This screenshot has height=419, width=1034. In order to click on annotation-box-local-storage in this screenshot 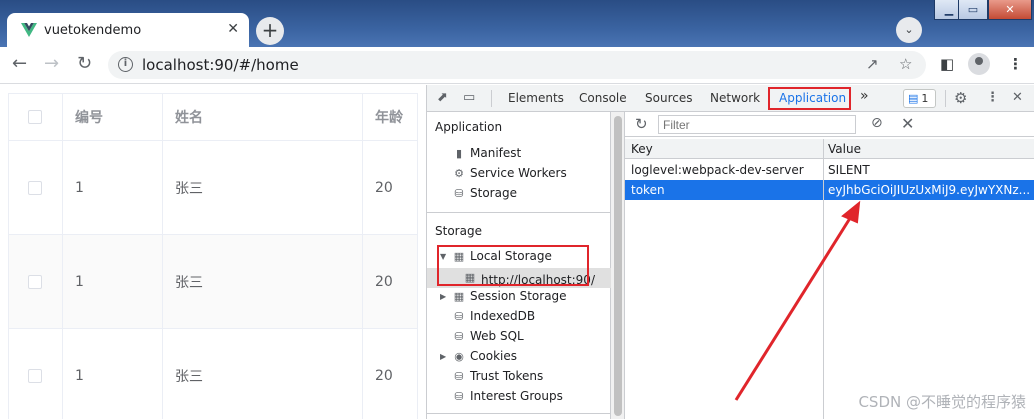, I will do `click(513, 265)`.